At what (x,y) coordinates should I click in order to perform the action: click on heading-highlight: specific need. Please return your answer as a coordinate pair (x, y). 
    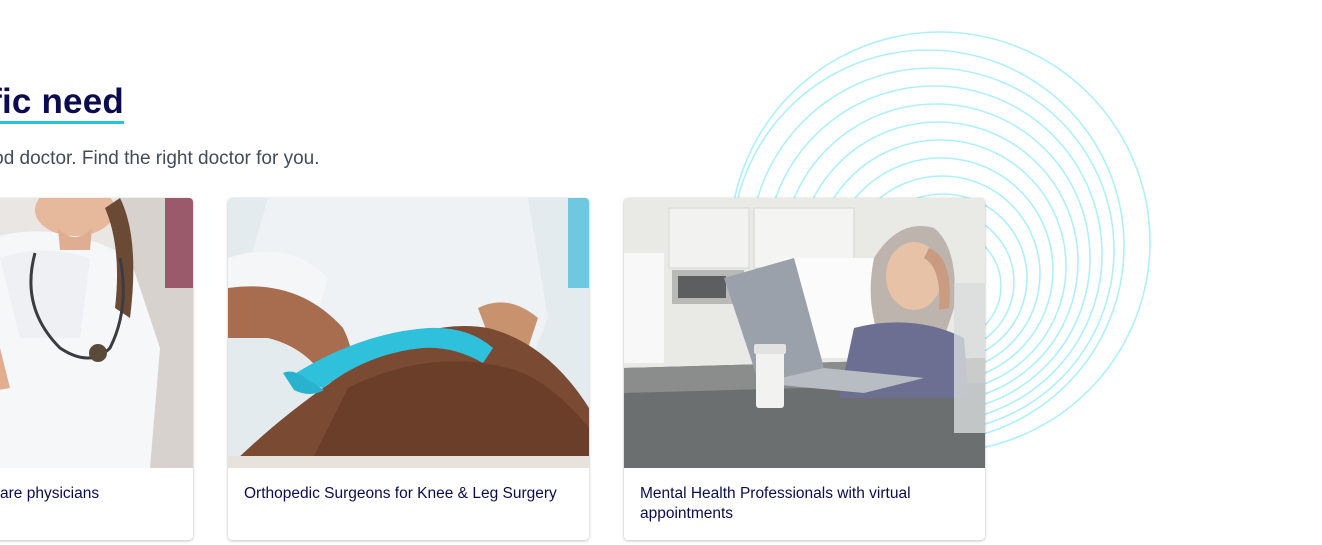
    Looking at the image, I should click on (62, 103).